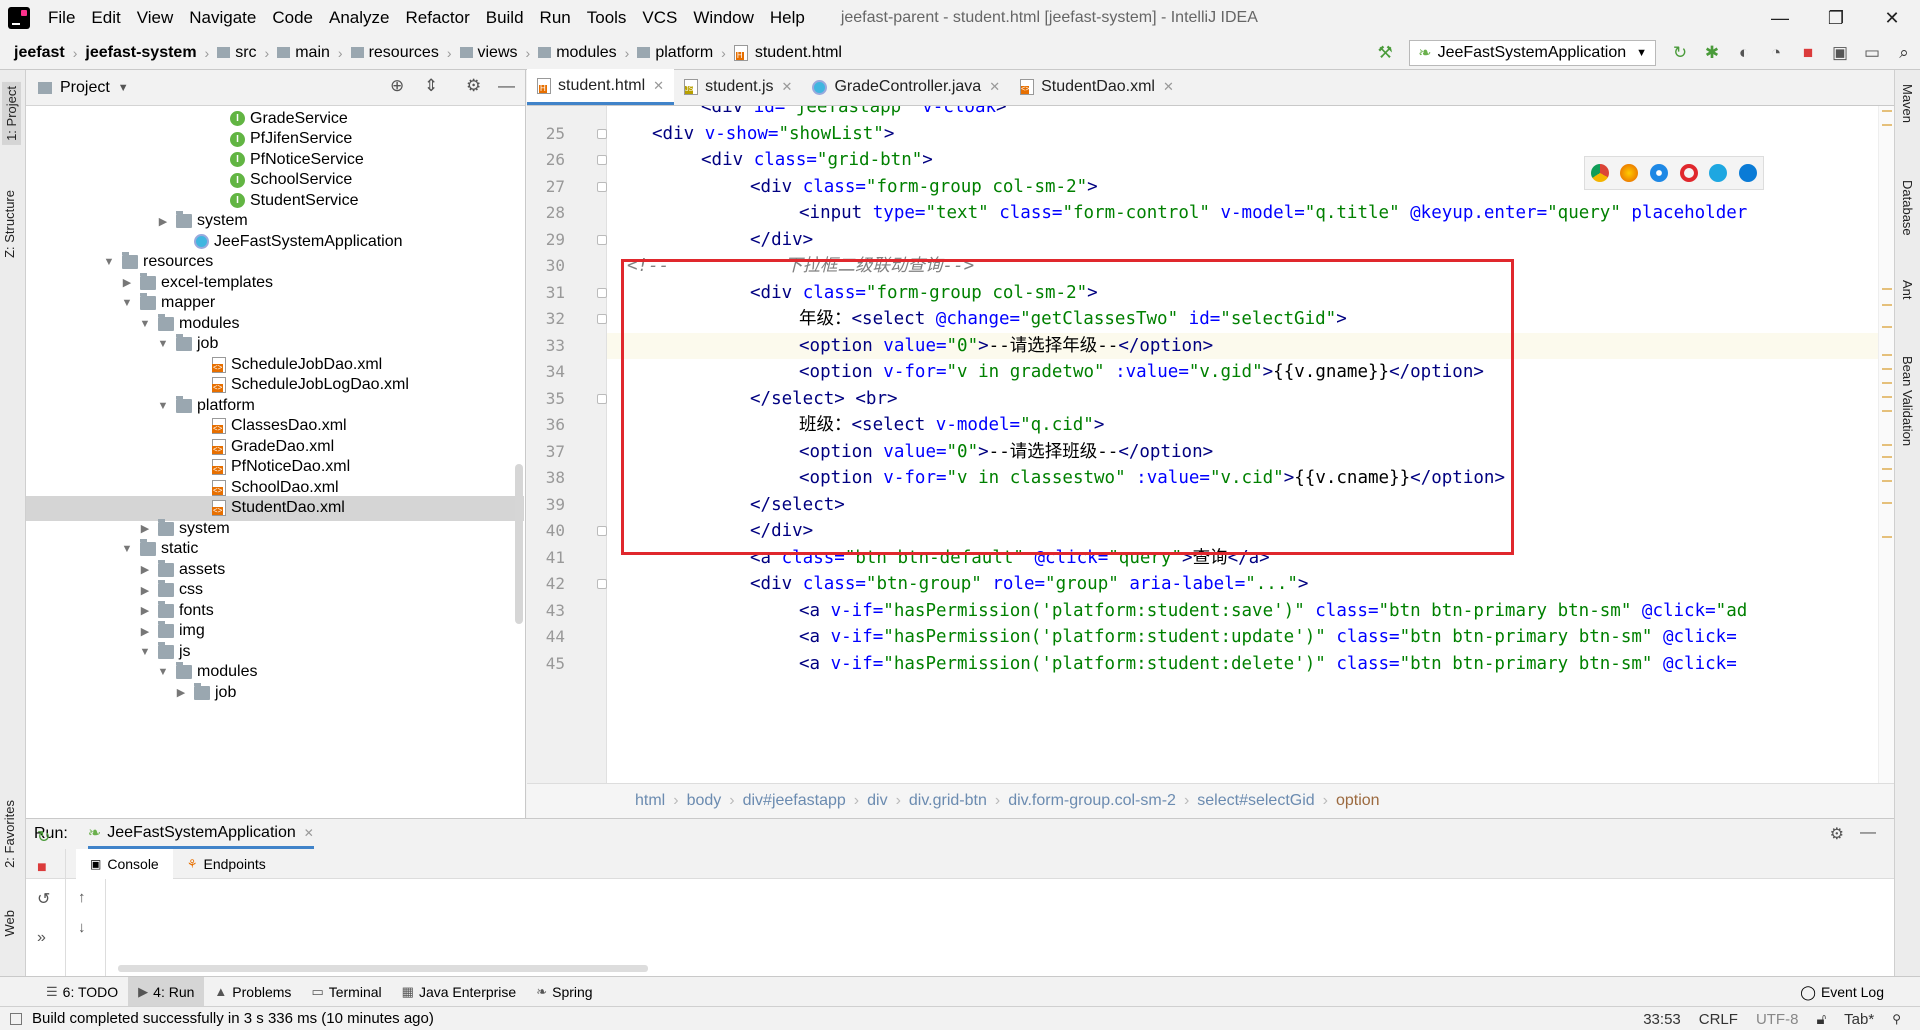 The height and width of the screenshot is (1030, 1920). I want to click on project-scrollbar, so click(519, 544).